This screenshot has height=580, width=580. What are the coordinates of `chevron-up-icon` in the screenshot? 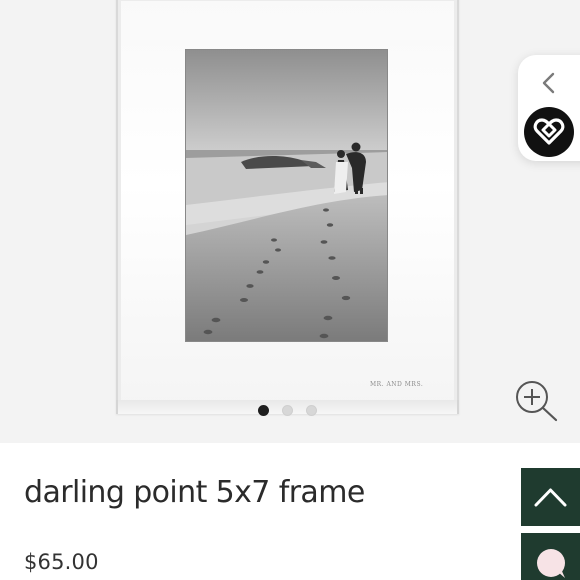 It's located at (550, 497).